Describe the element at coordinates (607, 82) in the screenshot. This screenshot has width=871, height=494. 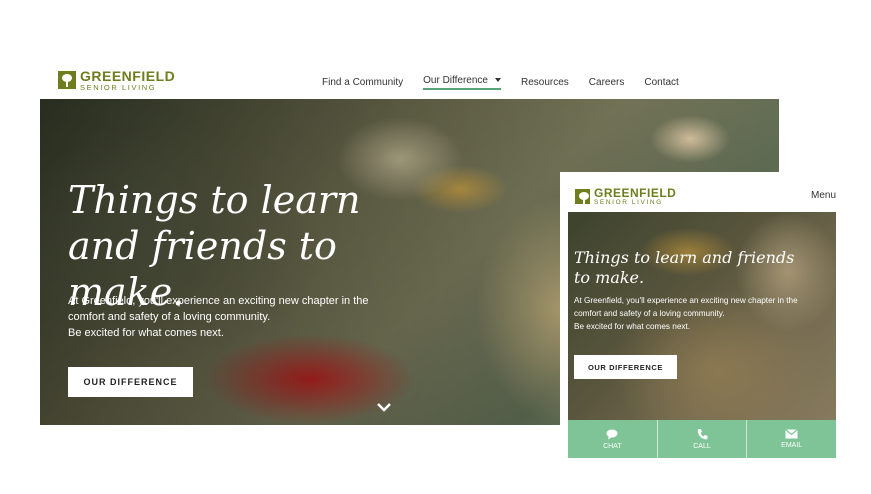
I see `nav-careers: Careers` at that location.